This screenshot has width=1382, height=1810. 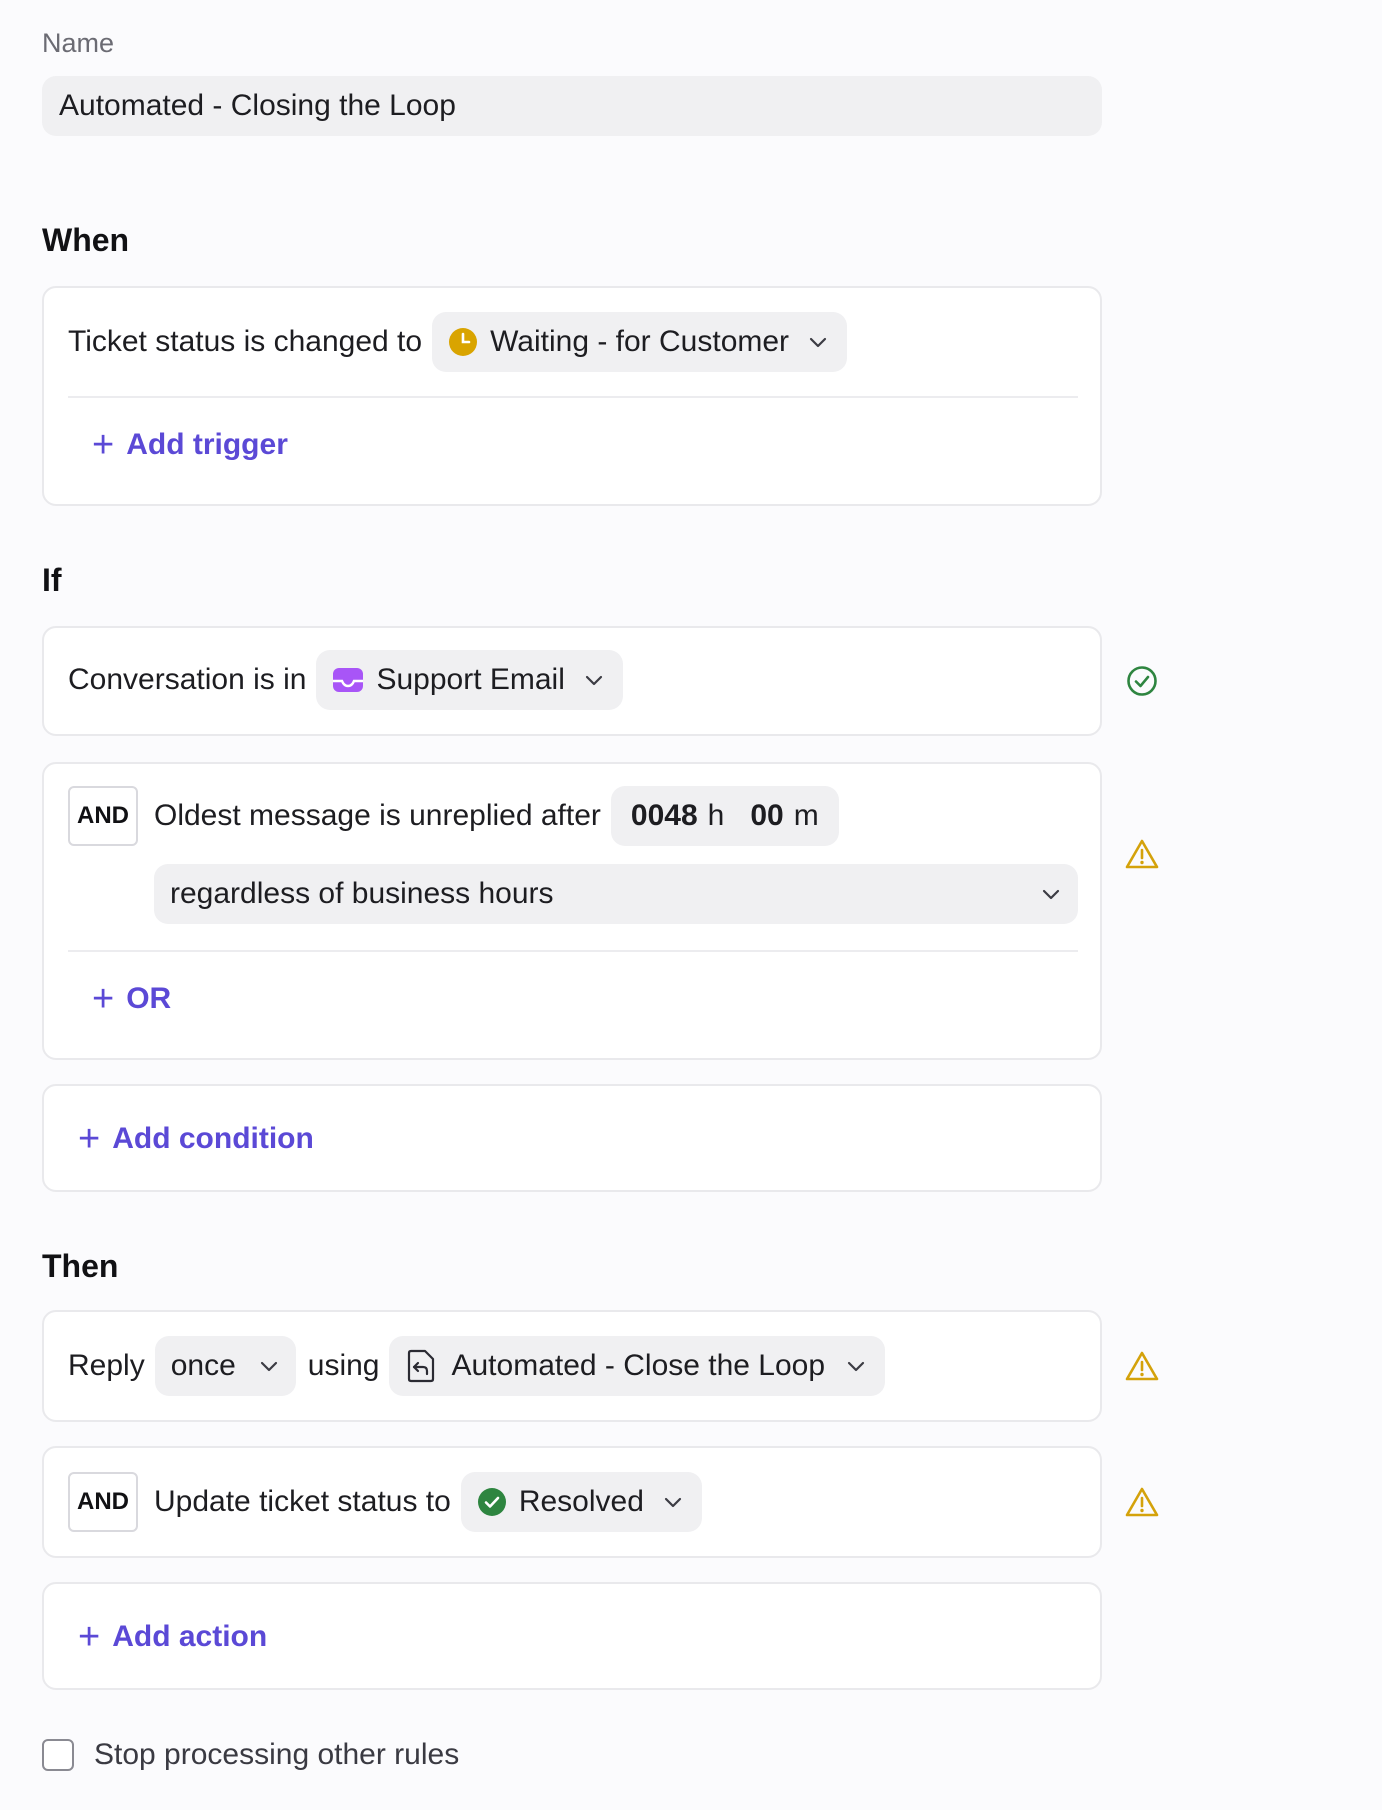 I want to click on add-trigger-link: + Add trigger, so click(x=190, y=445).